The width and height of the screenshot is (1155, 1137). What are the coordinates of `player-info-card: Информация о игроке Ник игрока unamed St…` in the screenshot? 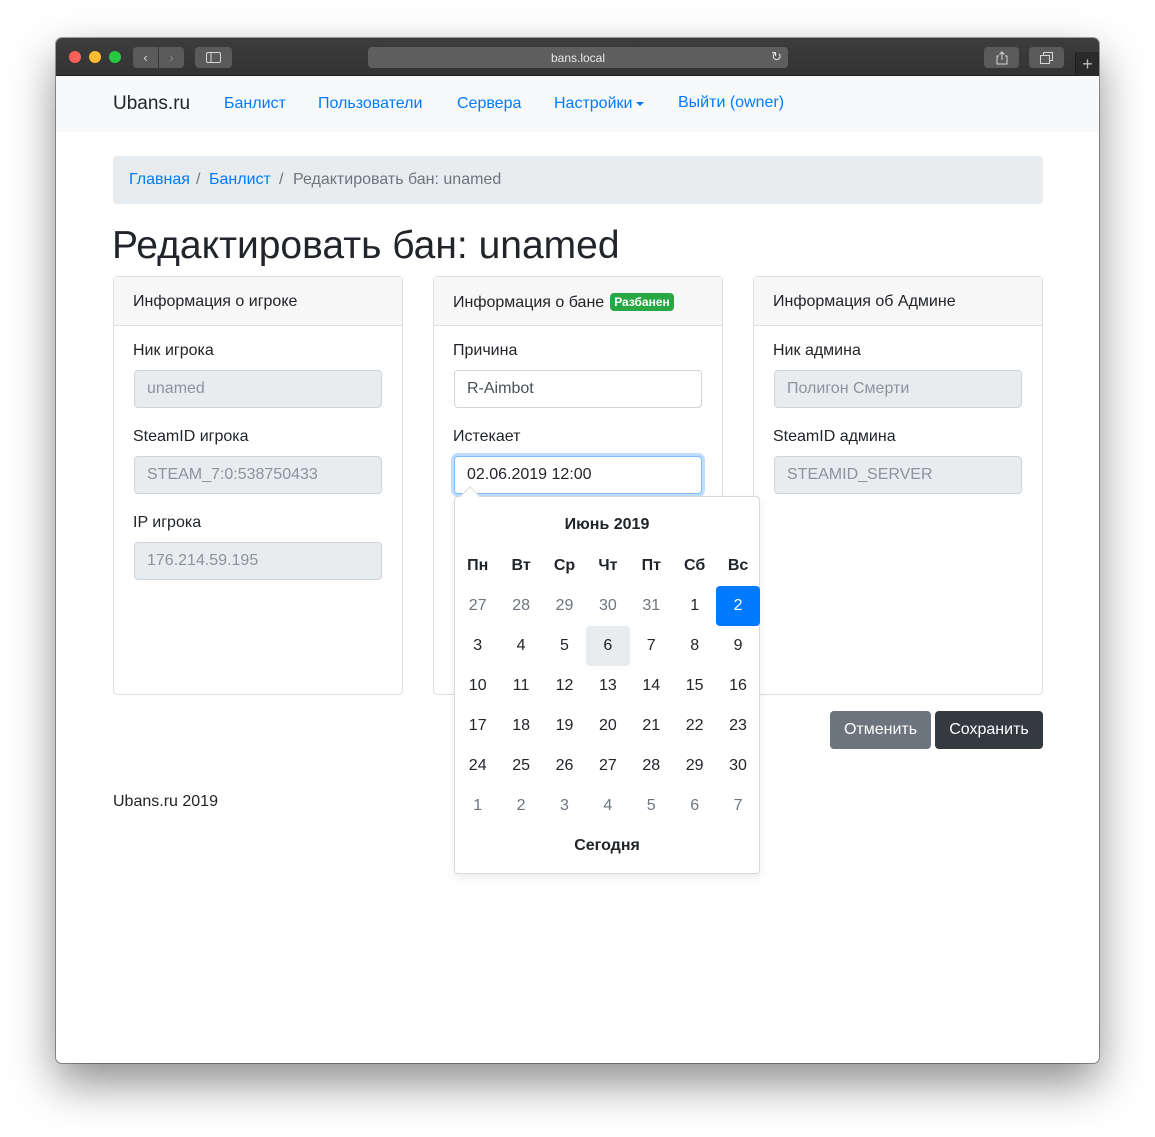 It's located at (258, 485).